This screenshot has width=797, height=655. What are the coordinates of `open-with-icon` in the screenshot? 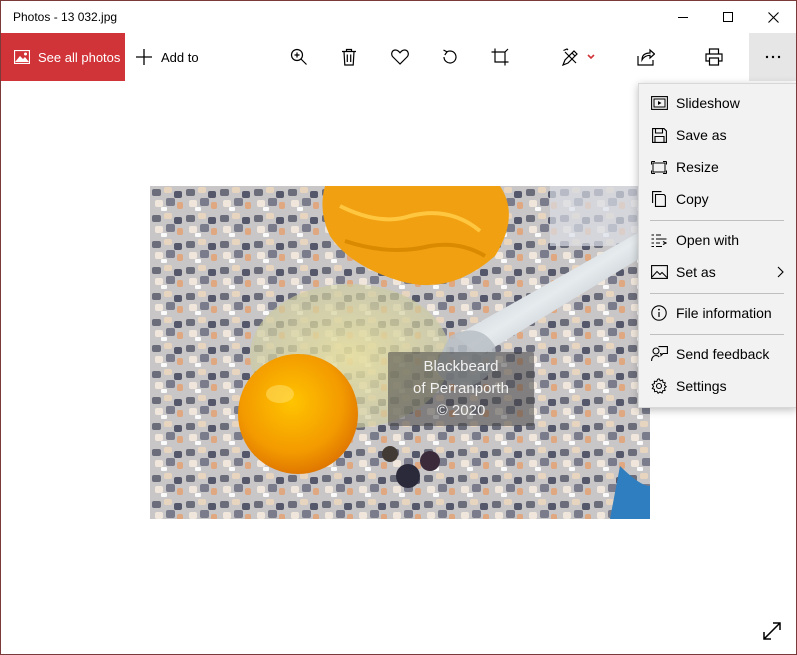 It's located at (659, 240).